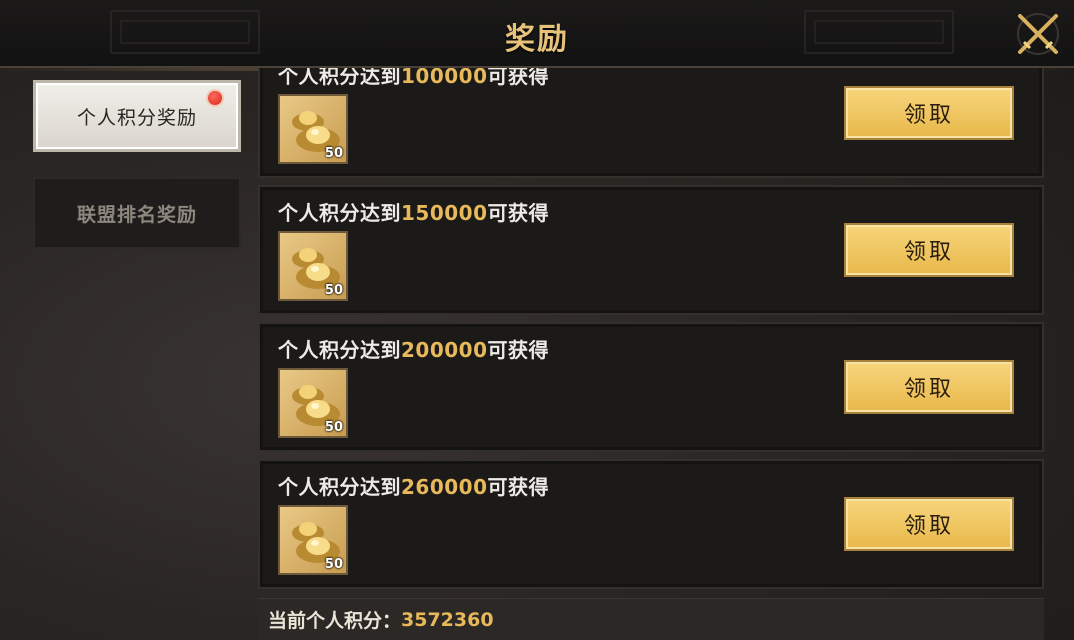 Image resolution: width=1074 pixels, height=640 pixels. I want to click on tab-label: 个人积分奖励, so click(136, 117).